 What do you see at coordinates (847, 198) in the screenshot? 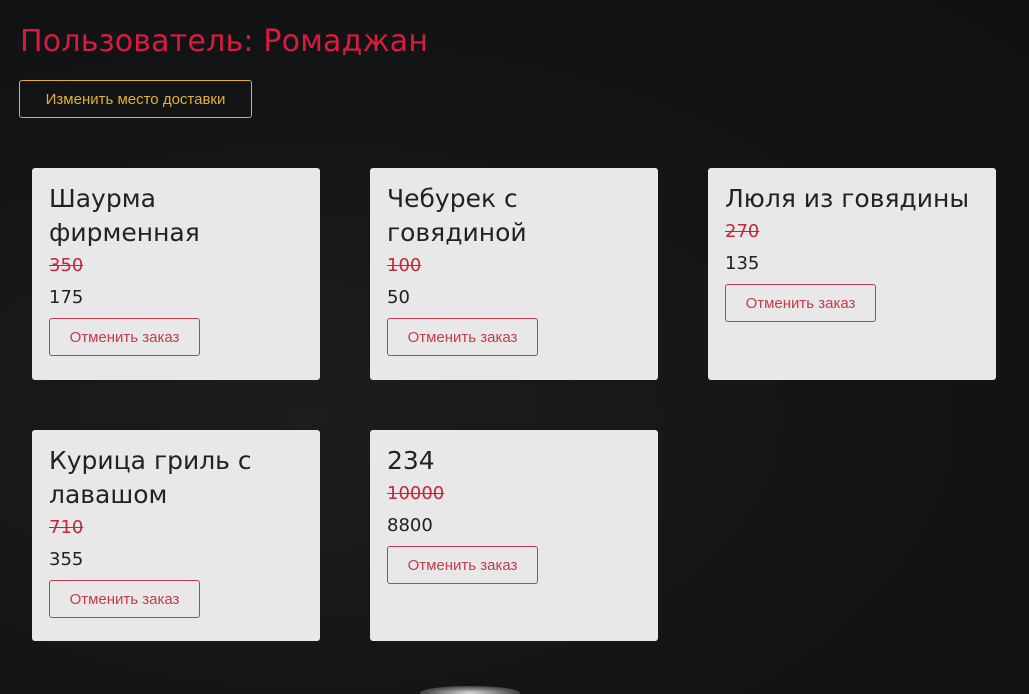
I see `order-name: Люля из говядины` at bounding box center [847, 198].